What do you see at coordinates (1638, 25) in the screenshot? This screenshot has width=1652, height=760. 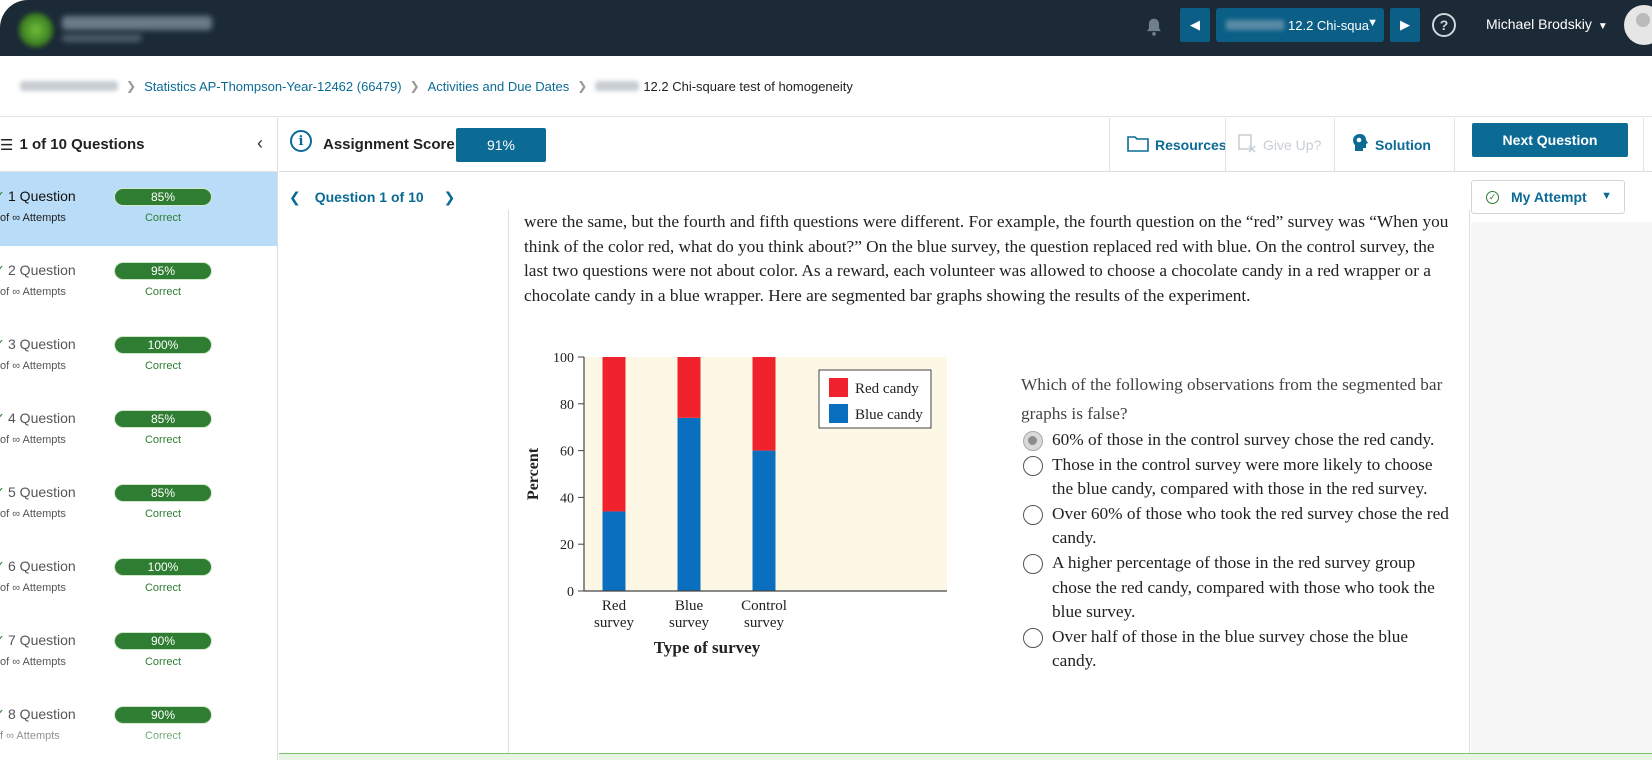 I see `avatar` at bounding box center [1638, 25].